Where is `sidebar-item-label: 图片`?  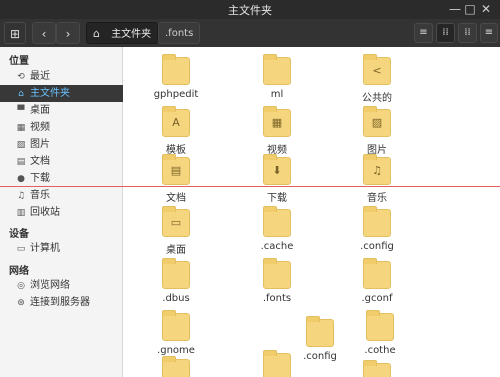
sidebar-item-label: 图片 is located at coordinates (40, 144).